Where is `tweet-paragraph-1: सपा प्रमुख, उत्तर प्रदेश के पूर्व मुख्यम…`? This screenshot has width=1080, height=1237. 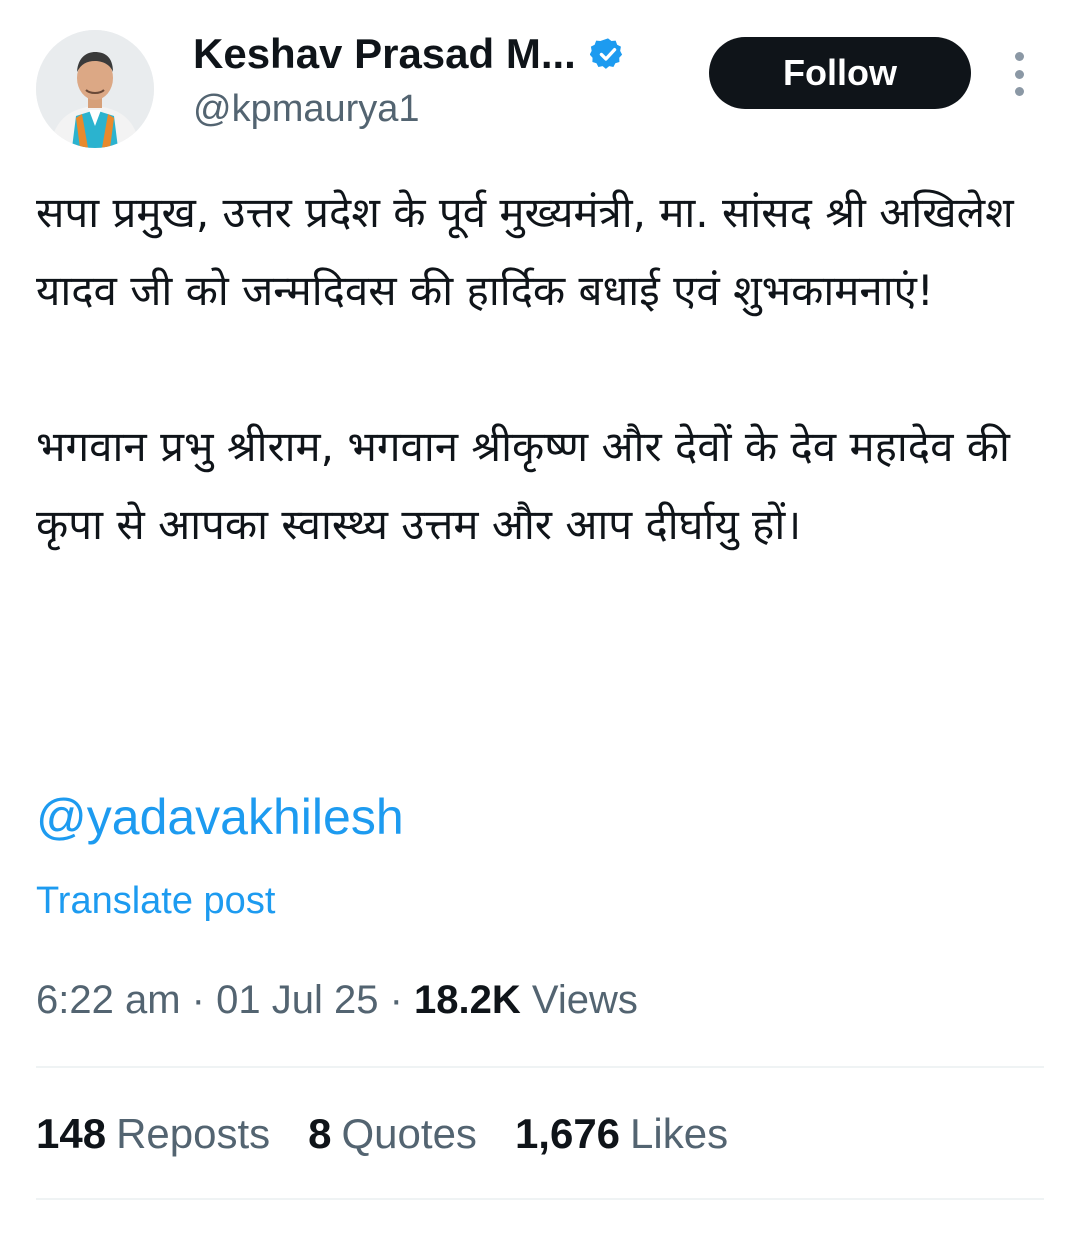
tweet-paragraph-1: सपा प्रमुख, उत्तर प्रदेश के पूर्व मुख्यम… is located at coordinates (525, 251).